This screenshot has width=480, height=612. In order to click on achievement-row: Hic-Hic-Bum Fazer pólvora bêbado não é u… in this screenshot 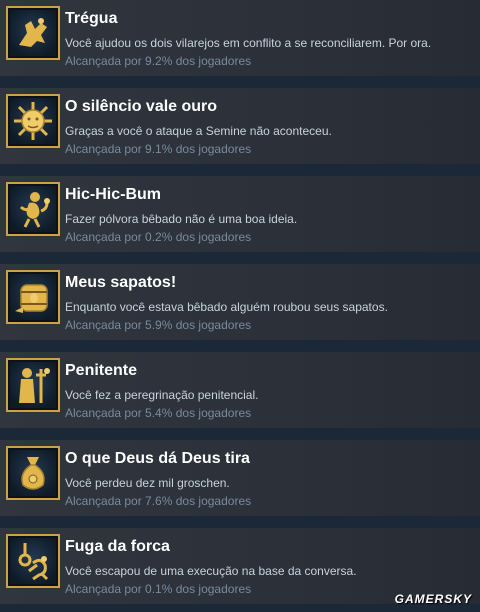, I will do `click(240, 214)`.